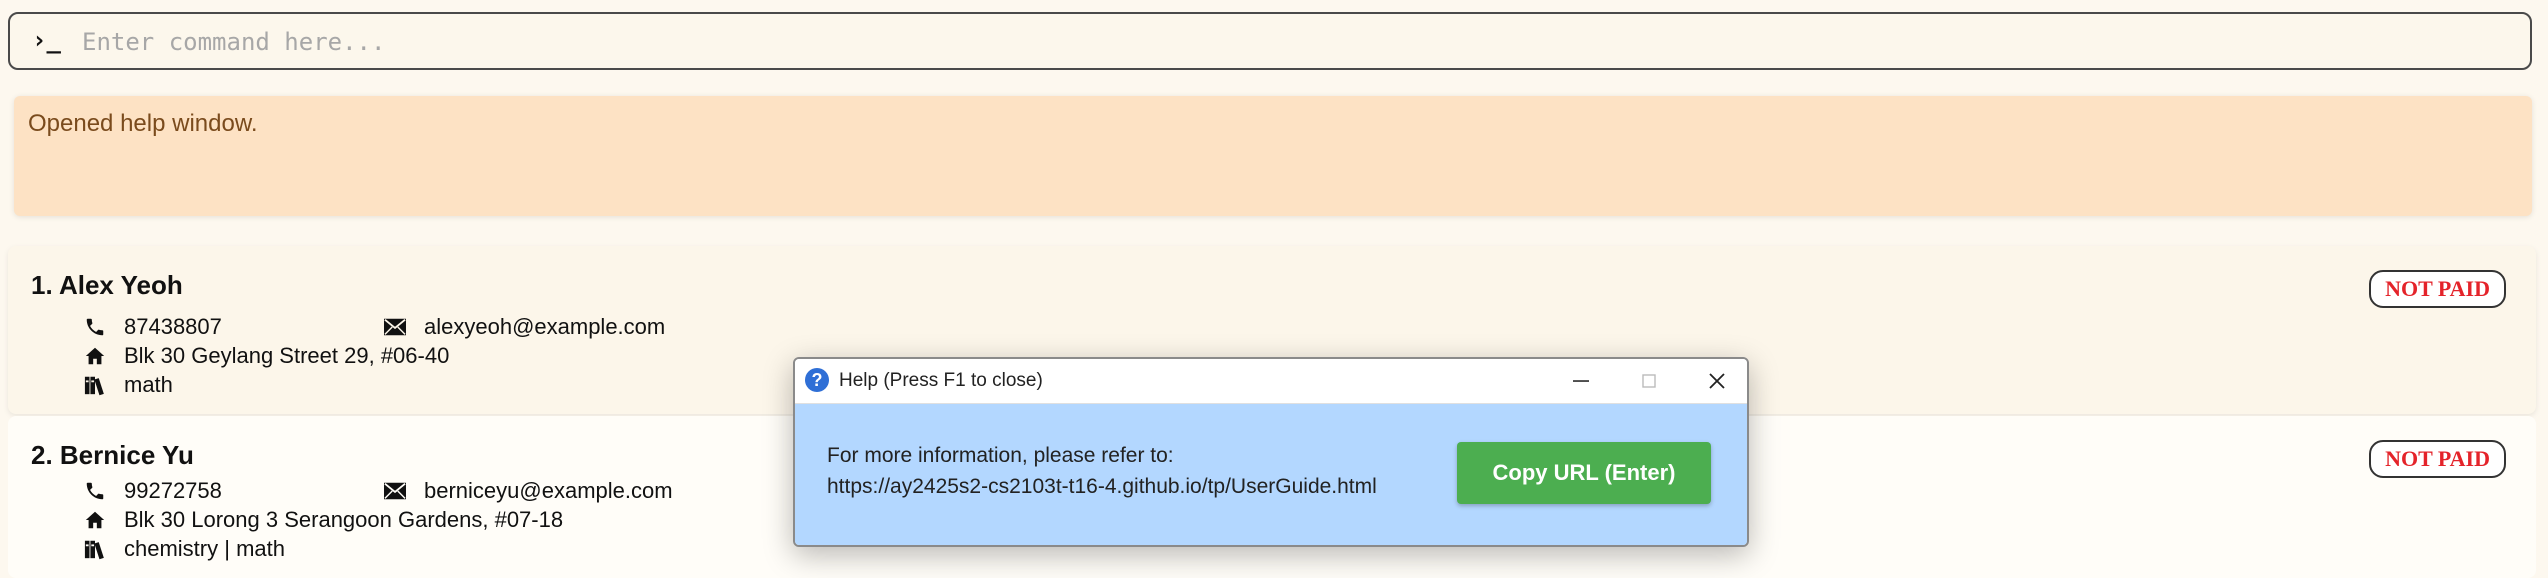 Image resolution: width=2548 pixels, height=578 pixels. Describe the element at coordinates (1271, 381) in the screenshot. I see `help-titlebar: ? Help (Press F1 to close)` at that location.